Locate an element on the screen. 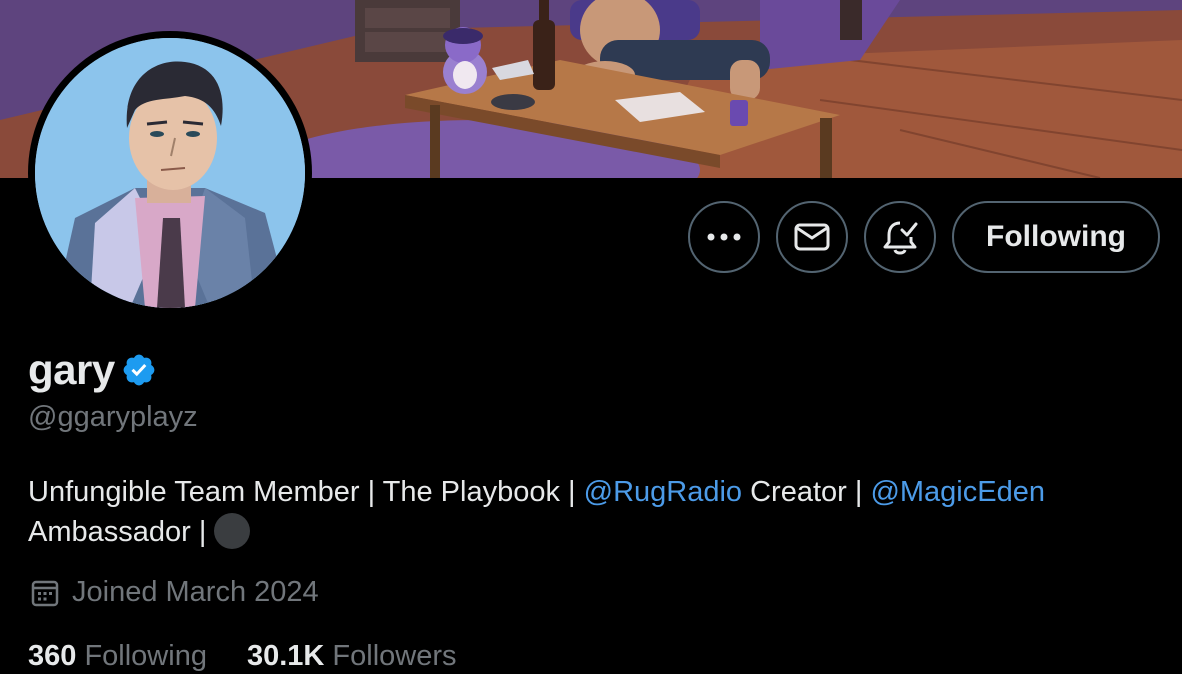 The width and height of the screenshot is (1182, 674). bio-text: Unfungible Team Member | The Playbook | is located at coordinates (306, 492).